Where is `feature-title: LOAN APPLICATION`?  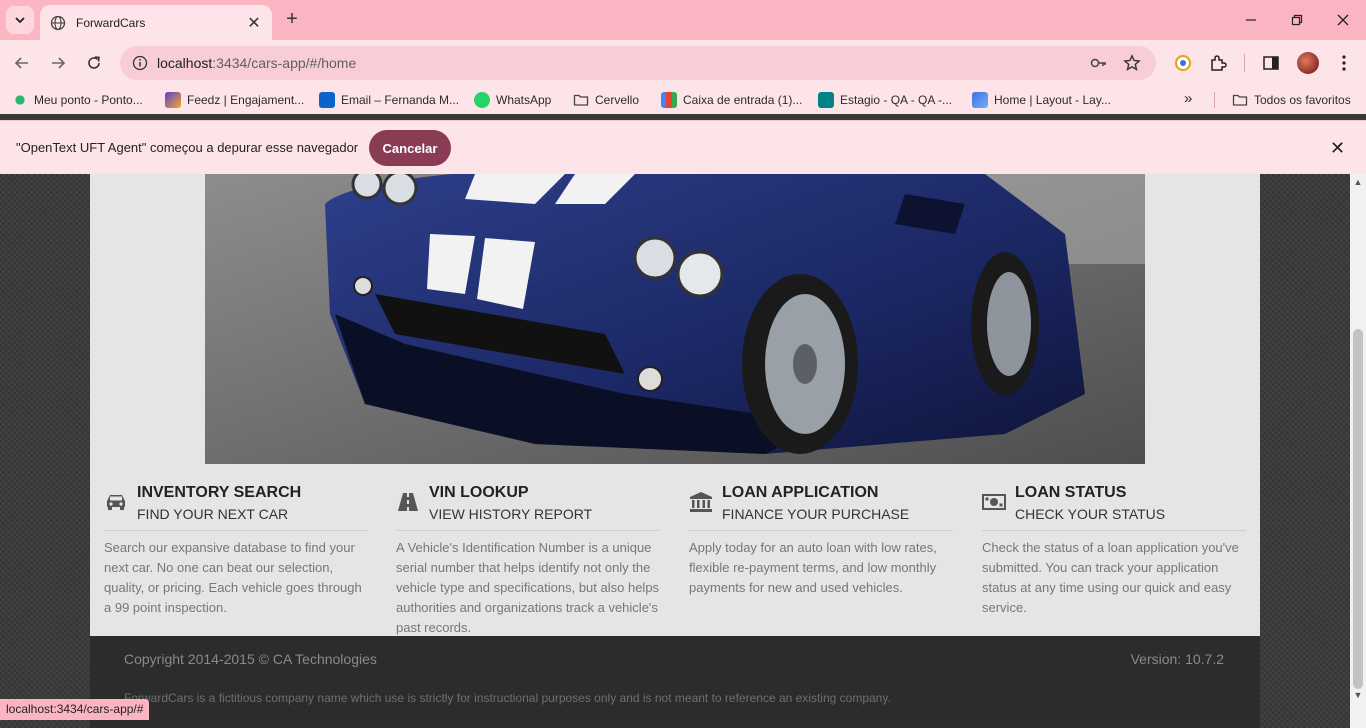
feature-title: LOAN APPLICATION is located at coordinates (800, 493).